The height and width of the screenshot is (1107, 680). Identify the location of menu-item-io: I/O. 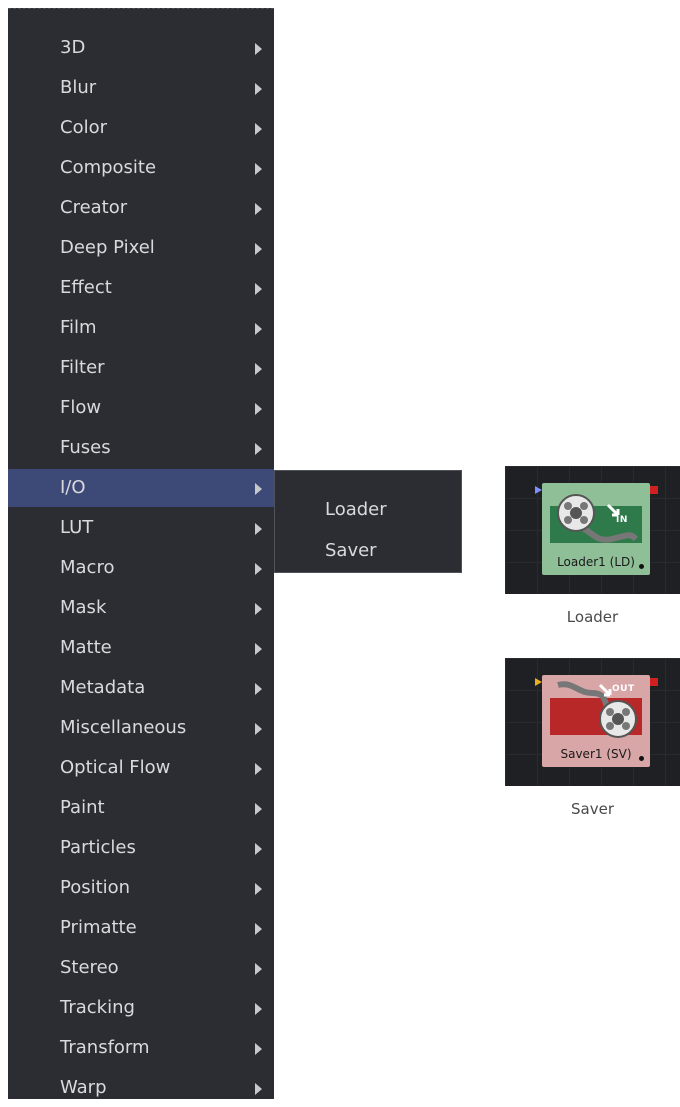
(141, 488).